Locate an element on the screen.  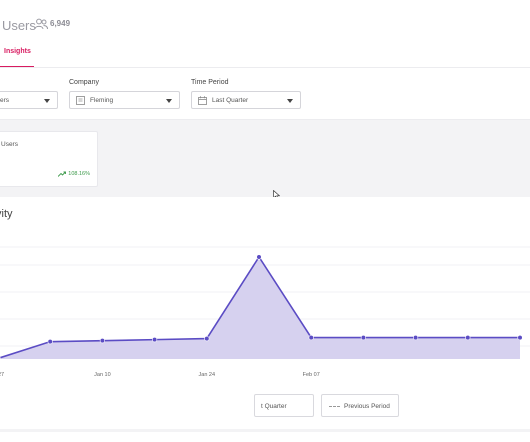
x-tick-label: Feb 07 is located at coordinates (311, 375).